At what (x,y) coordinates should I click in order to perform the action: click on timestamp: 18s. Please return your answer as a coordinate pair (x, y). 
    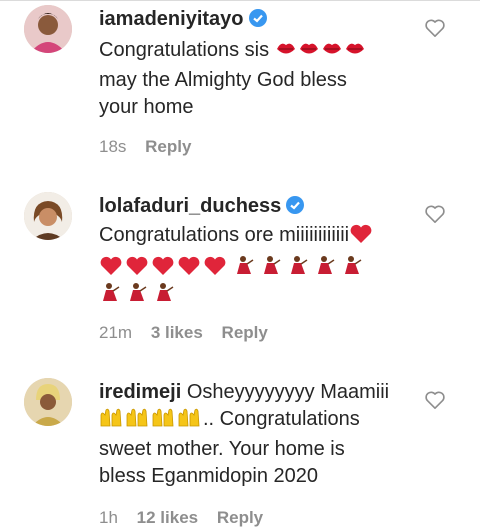
    Looking at the image, I should click on (113, 146).